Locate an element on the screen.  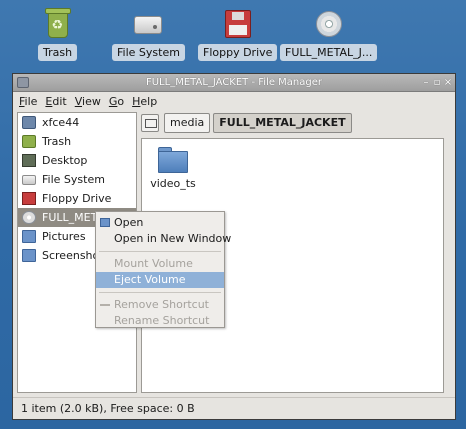
menu-item-open-new-window: Open in New Window is located at coordinates (163, 239).